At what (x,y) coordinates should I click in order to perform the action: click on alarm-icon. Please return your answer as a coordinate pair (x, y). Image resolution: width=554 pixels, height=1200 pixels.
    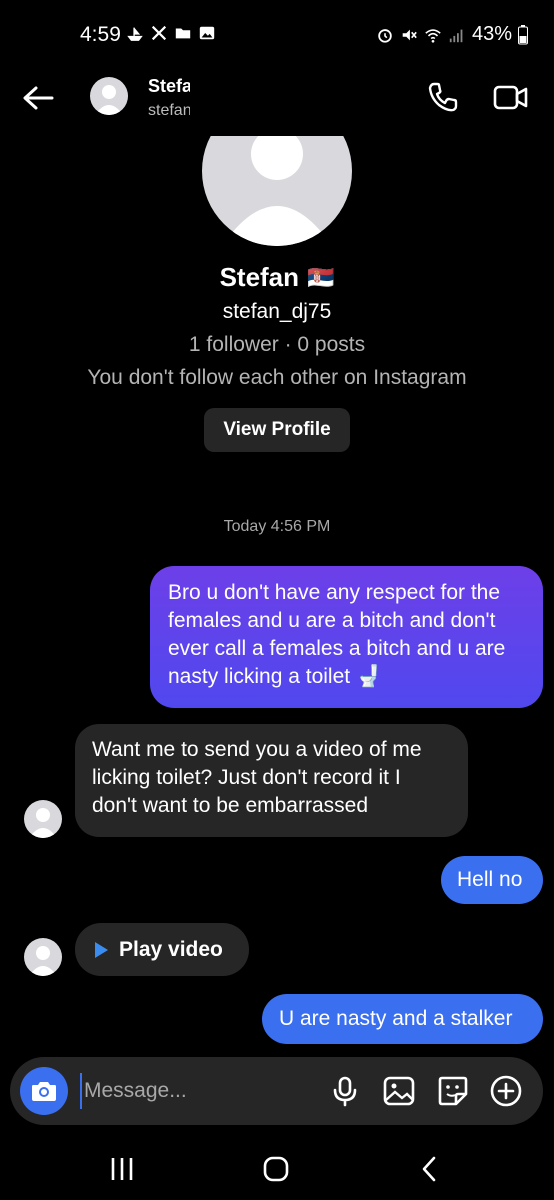
    Looking at the image, I should click on (385, 35).